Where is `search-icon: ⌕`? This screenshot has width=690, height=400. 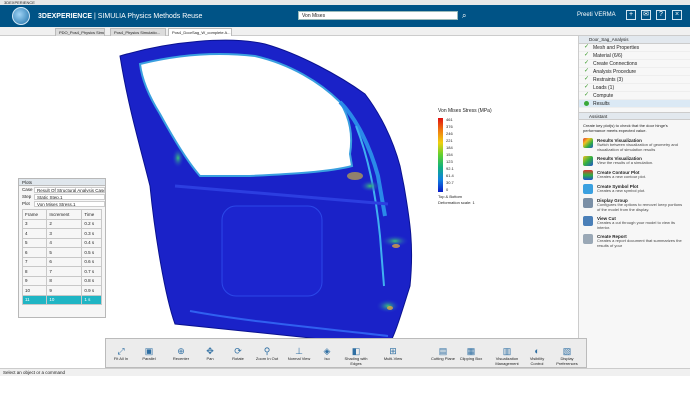 search-icon: ⌕ is located at coordinates (464, 16).